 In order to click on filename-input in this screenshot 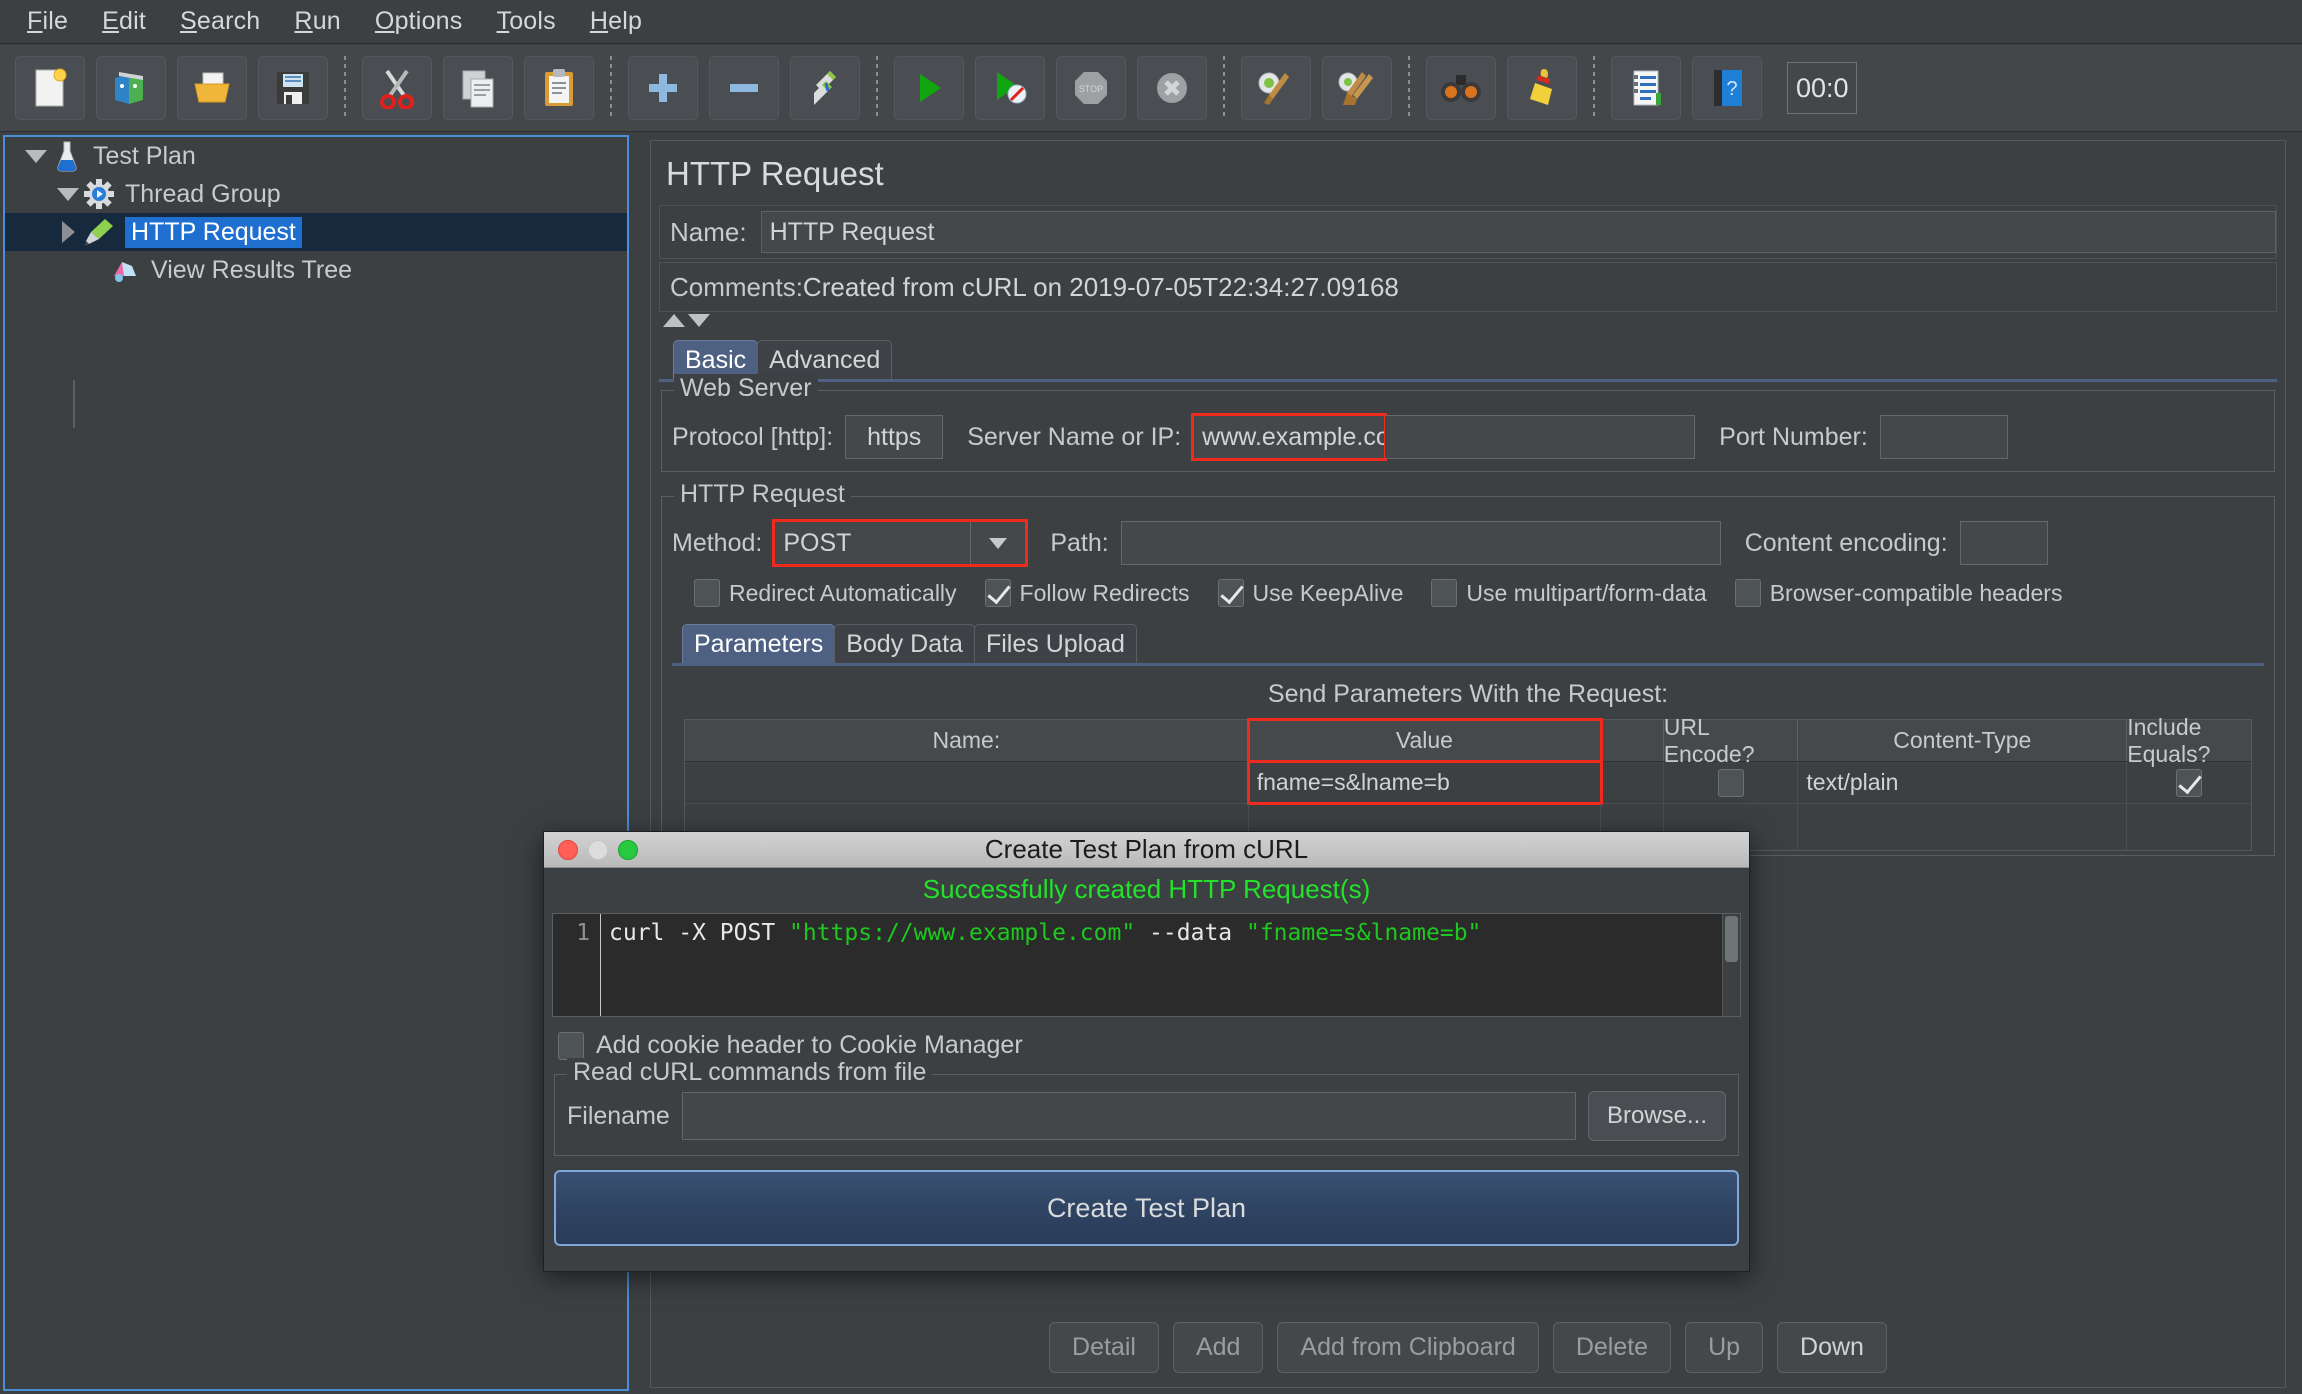, I will do `click(1128, 1116)`.